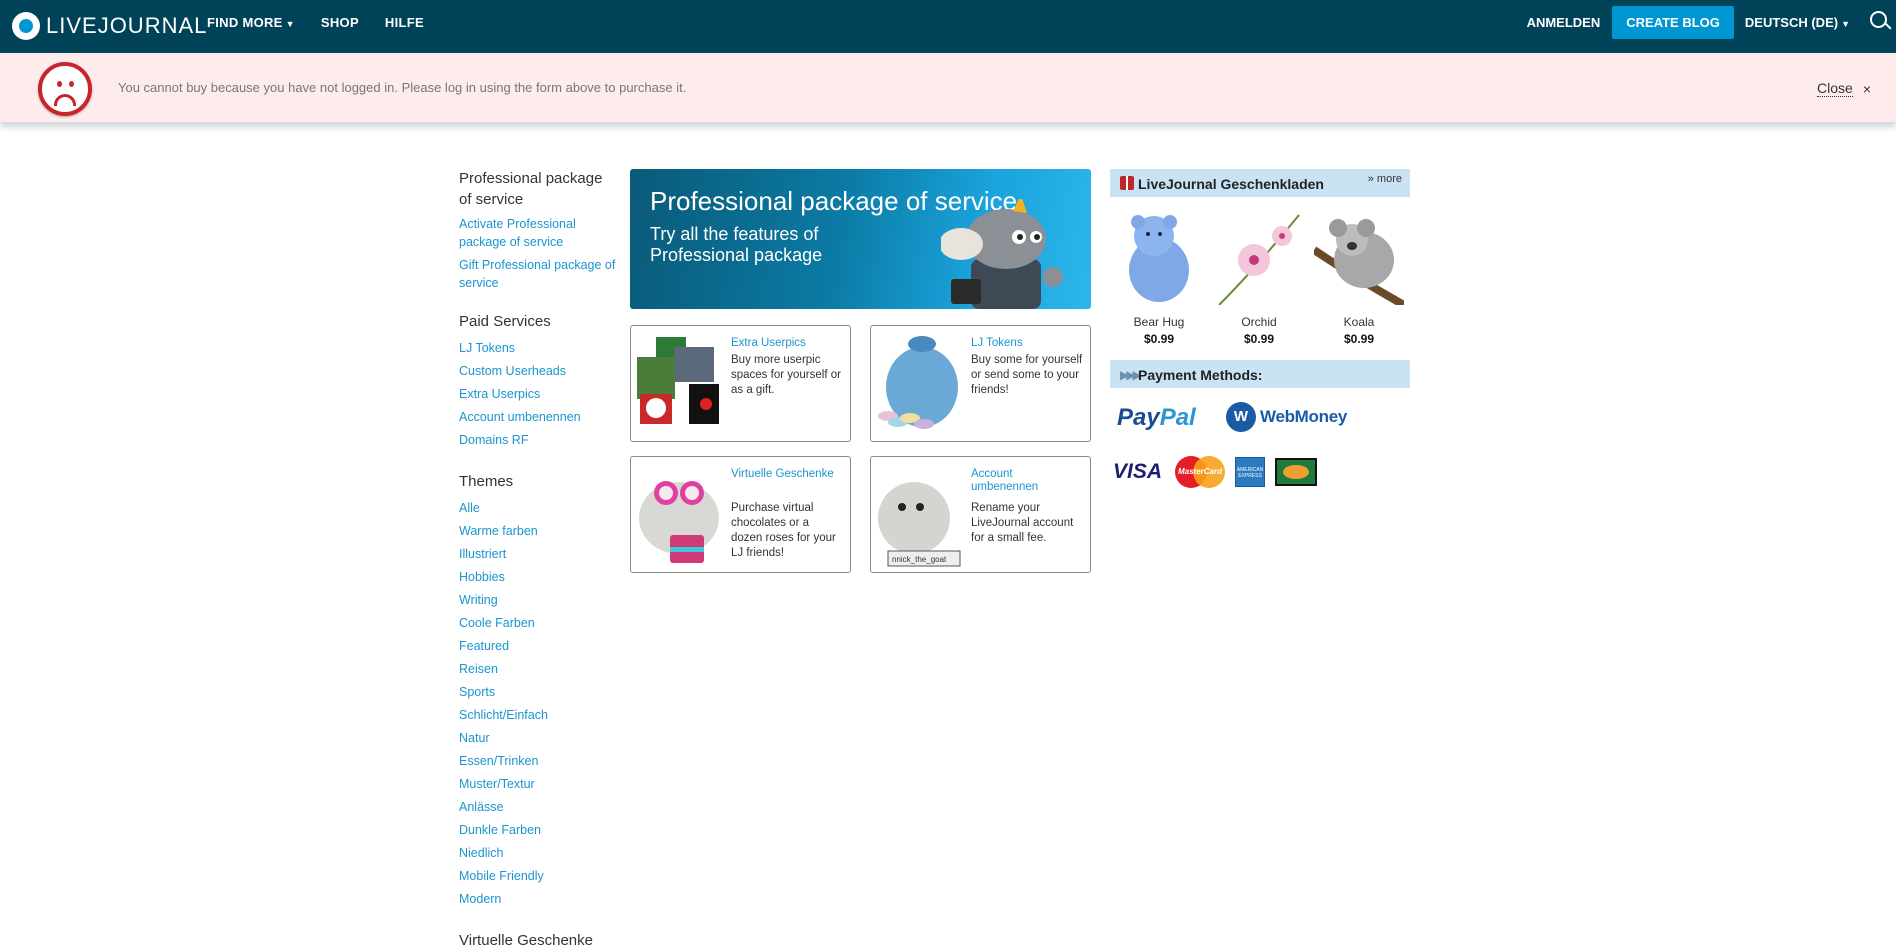 This screenshot has width=1896, height=947. What do you see at coordinates (539, 508) in the screenshot?
I see `sidebar-link: Alle` at bounding box center [539, 508].